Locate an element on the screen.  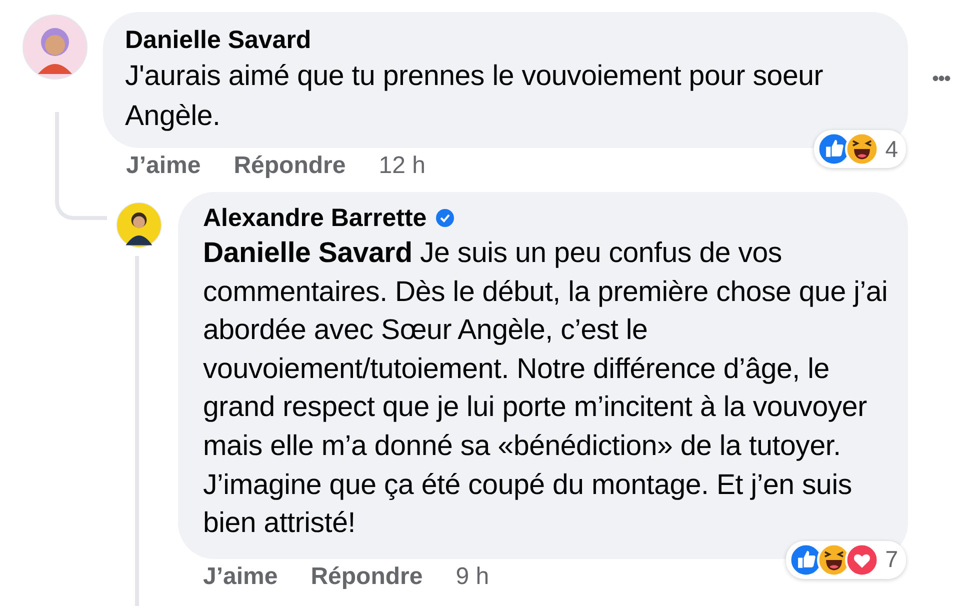
author-name: Danielle Savard is located at coordinates (505, 40).